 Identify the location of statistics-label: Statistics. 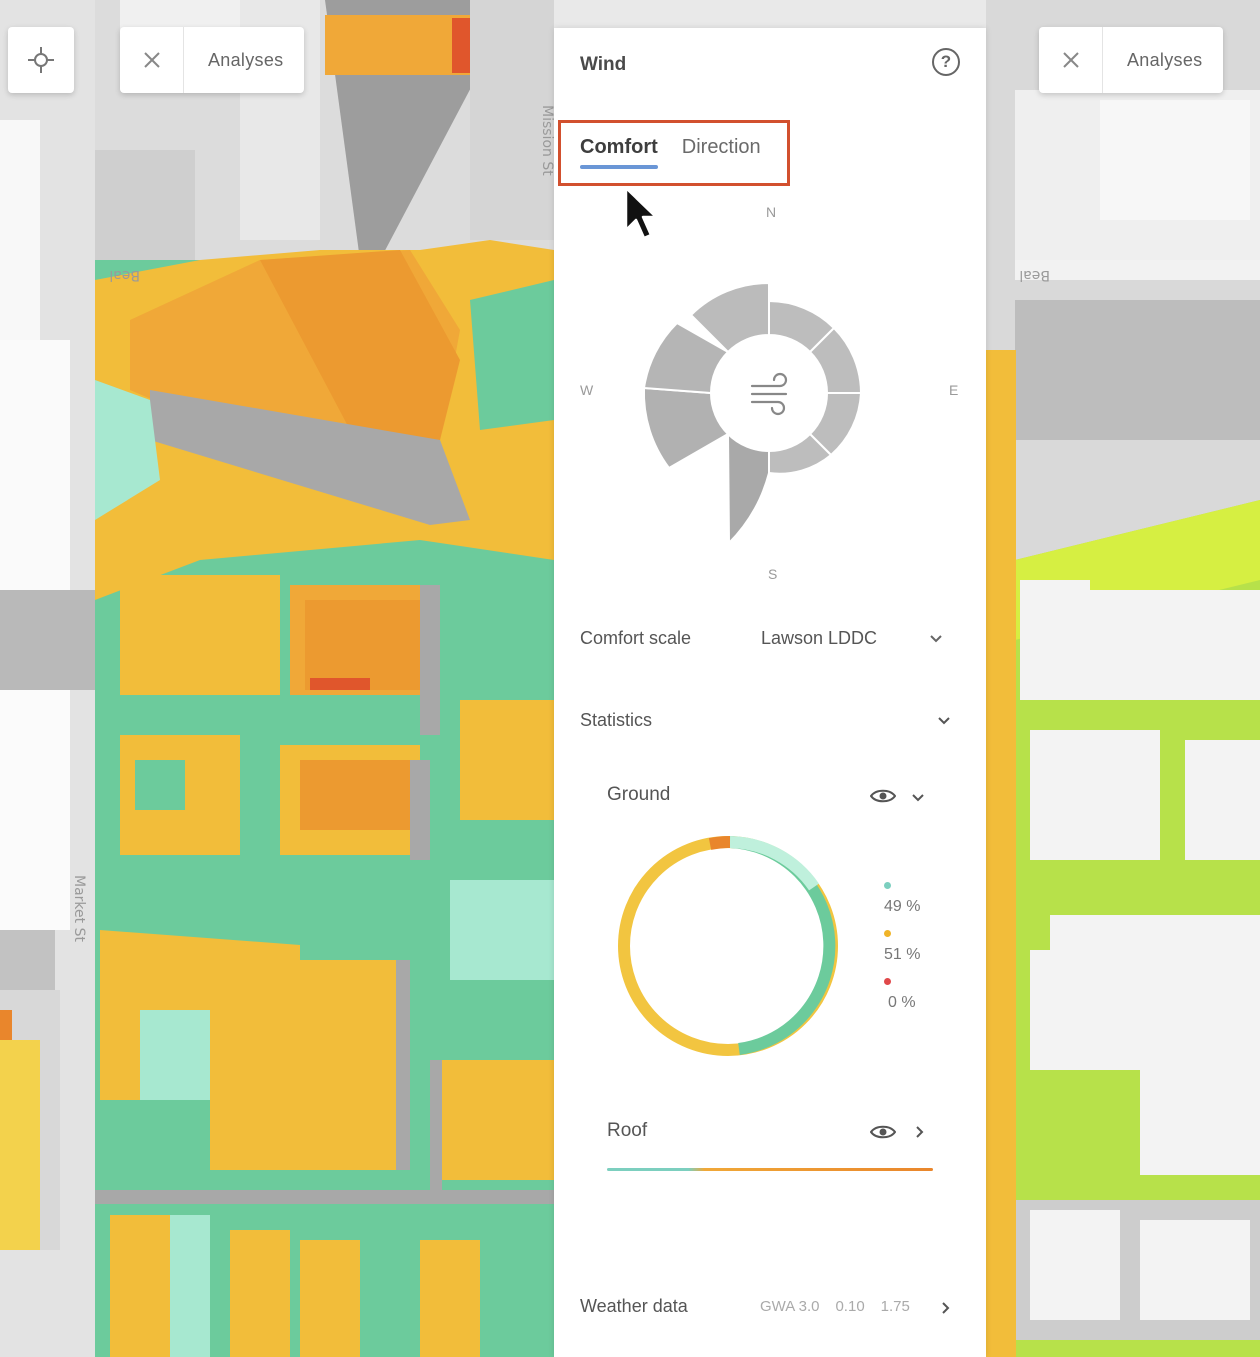
(616, 720).